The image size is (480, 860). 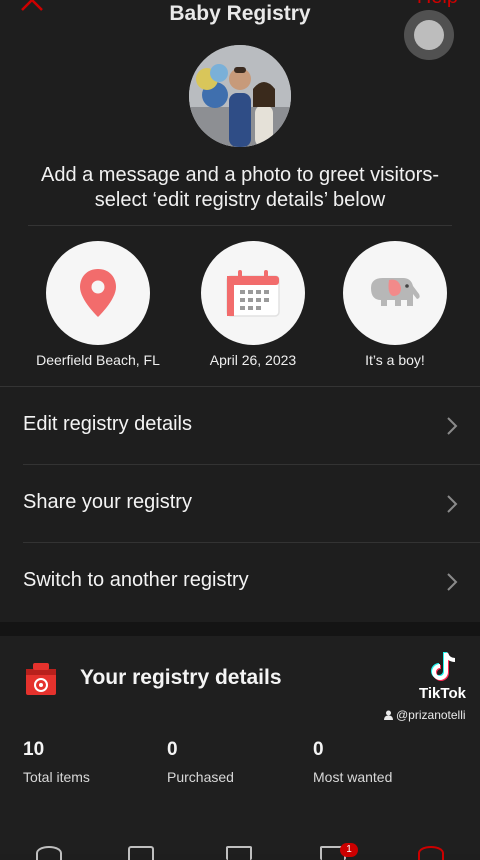 What do you see at coordinates (240, 629) in the screenshot?
I see `section-gap` at bounding box center [240, 629].